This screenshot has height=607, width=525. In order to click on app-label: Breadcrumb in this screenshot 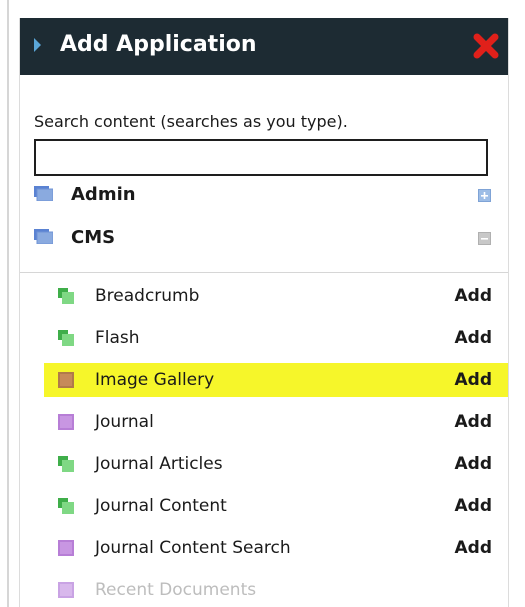, I will do `click(147, 296)`.